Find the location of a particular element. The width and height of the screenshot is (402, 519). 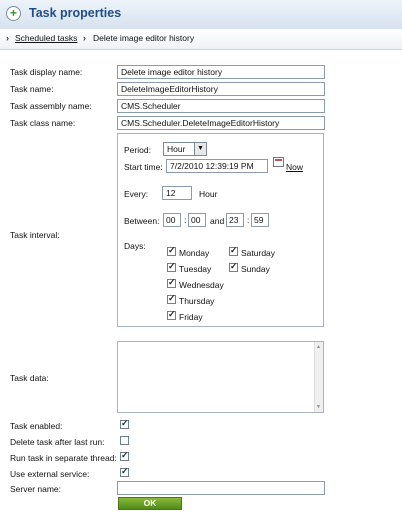

between-label: Between: is located at coordinates (142, 221).